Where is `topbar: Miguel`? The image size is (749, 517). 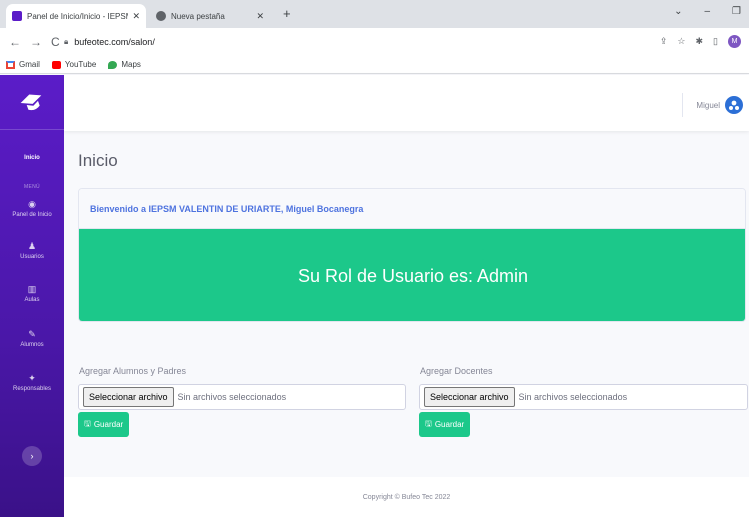
topbar: Miguel is located at coordinates (406, 103).